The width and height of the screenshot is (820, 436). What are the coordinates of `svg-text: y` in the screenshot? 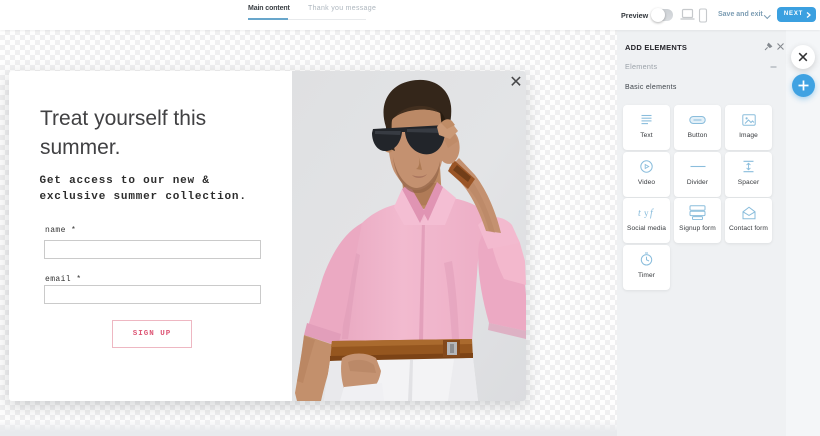 It's located at (646, 213).